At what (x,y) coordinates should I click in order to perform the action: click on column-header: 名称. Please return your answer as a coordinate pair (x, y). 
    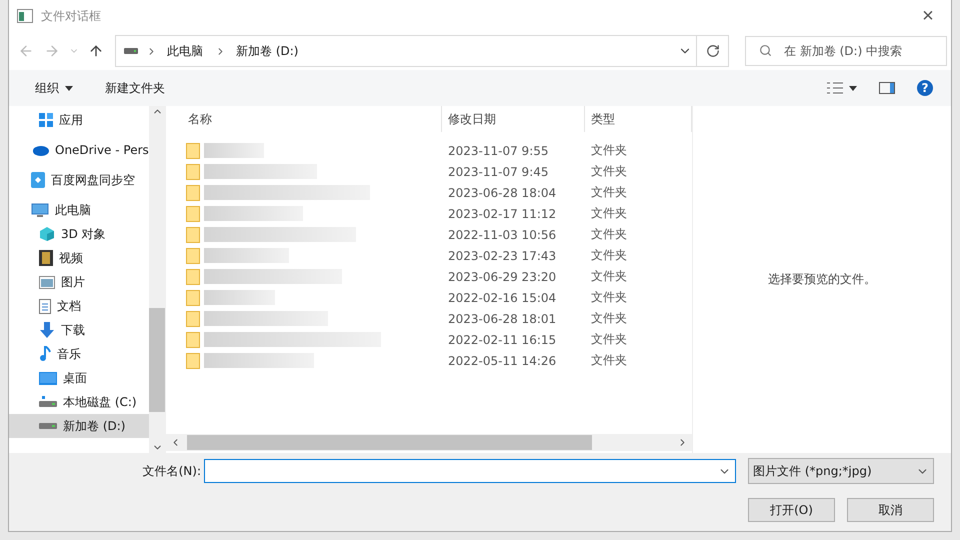
    Looking at the image, I should click on (314, 119).